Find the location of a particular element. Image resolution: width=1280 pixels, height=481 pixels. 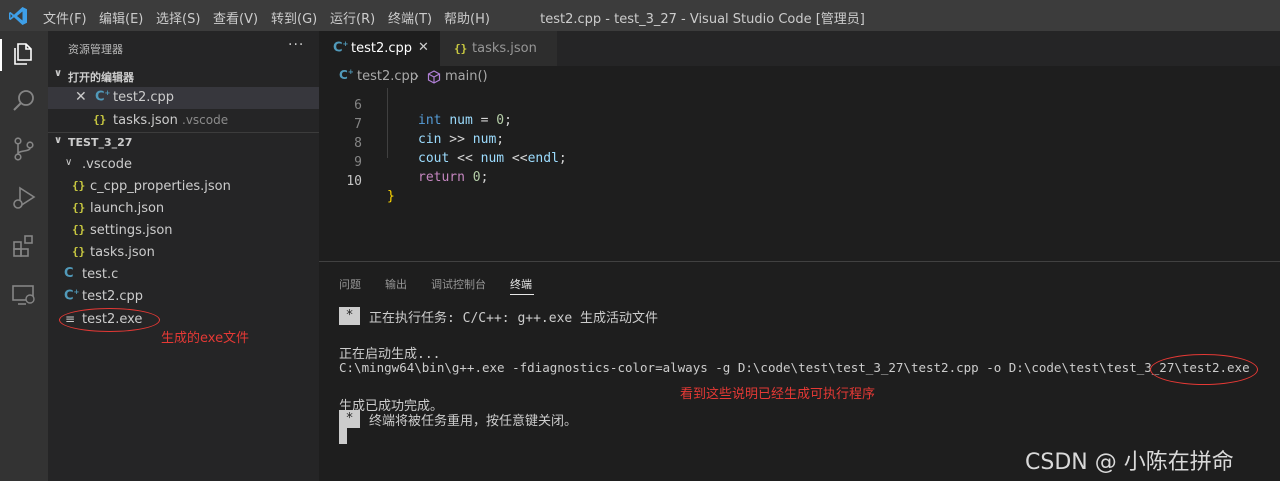

terminal-task-line: 正在执行任务: C/C++: g++.exe 生成活动文件 is located at coordinates (514, 318).